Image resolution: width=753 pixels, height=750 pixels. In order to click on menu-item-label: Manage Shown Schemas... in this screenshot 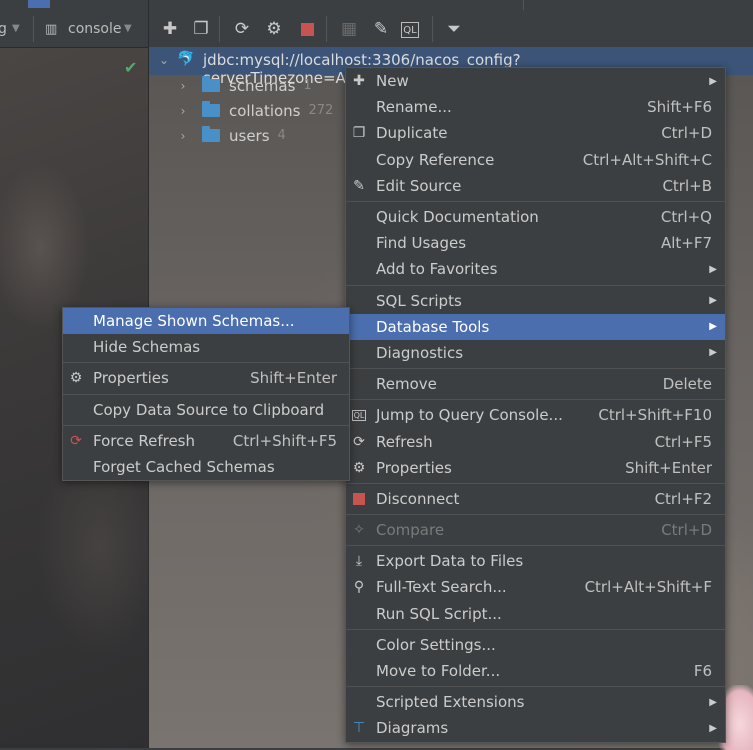, I will do `click(194, 321)`.